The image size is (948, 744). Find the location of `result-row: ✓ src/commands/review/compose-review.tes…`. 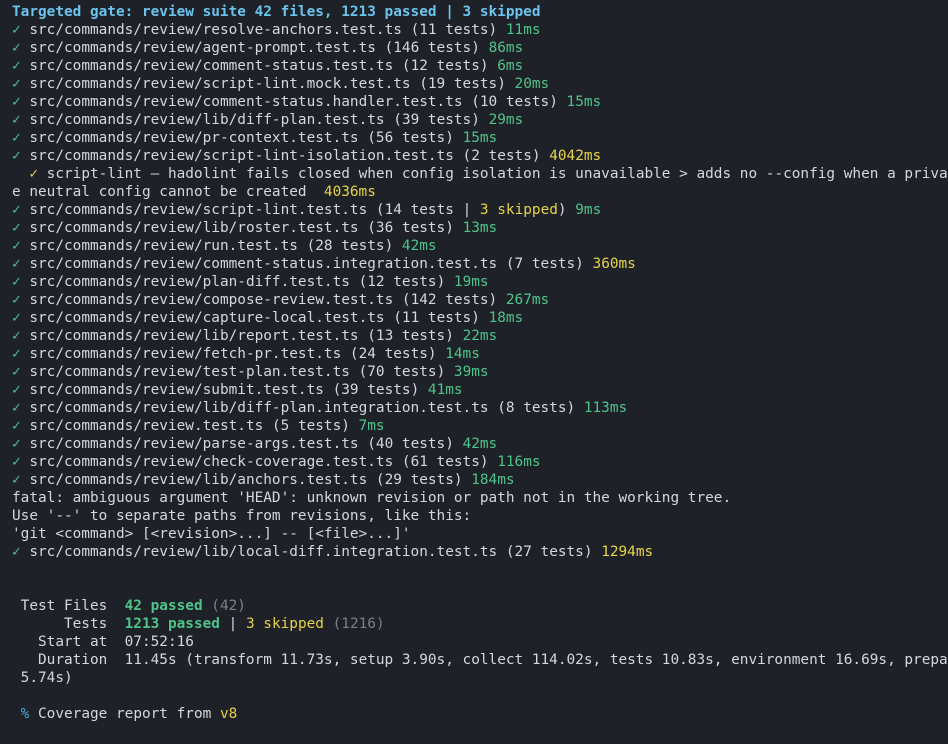

result-row: ✓ src/commands/review/compose-review.tes… is located at coordinates (480, 300).